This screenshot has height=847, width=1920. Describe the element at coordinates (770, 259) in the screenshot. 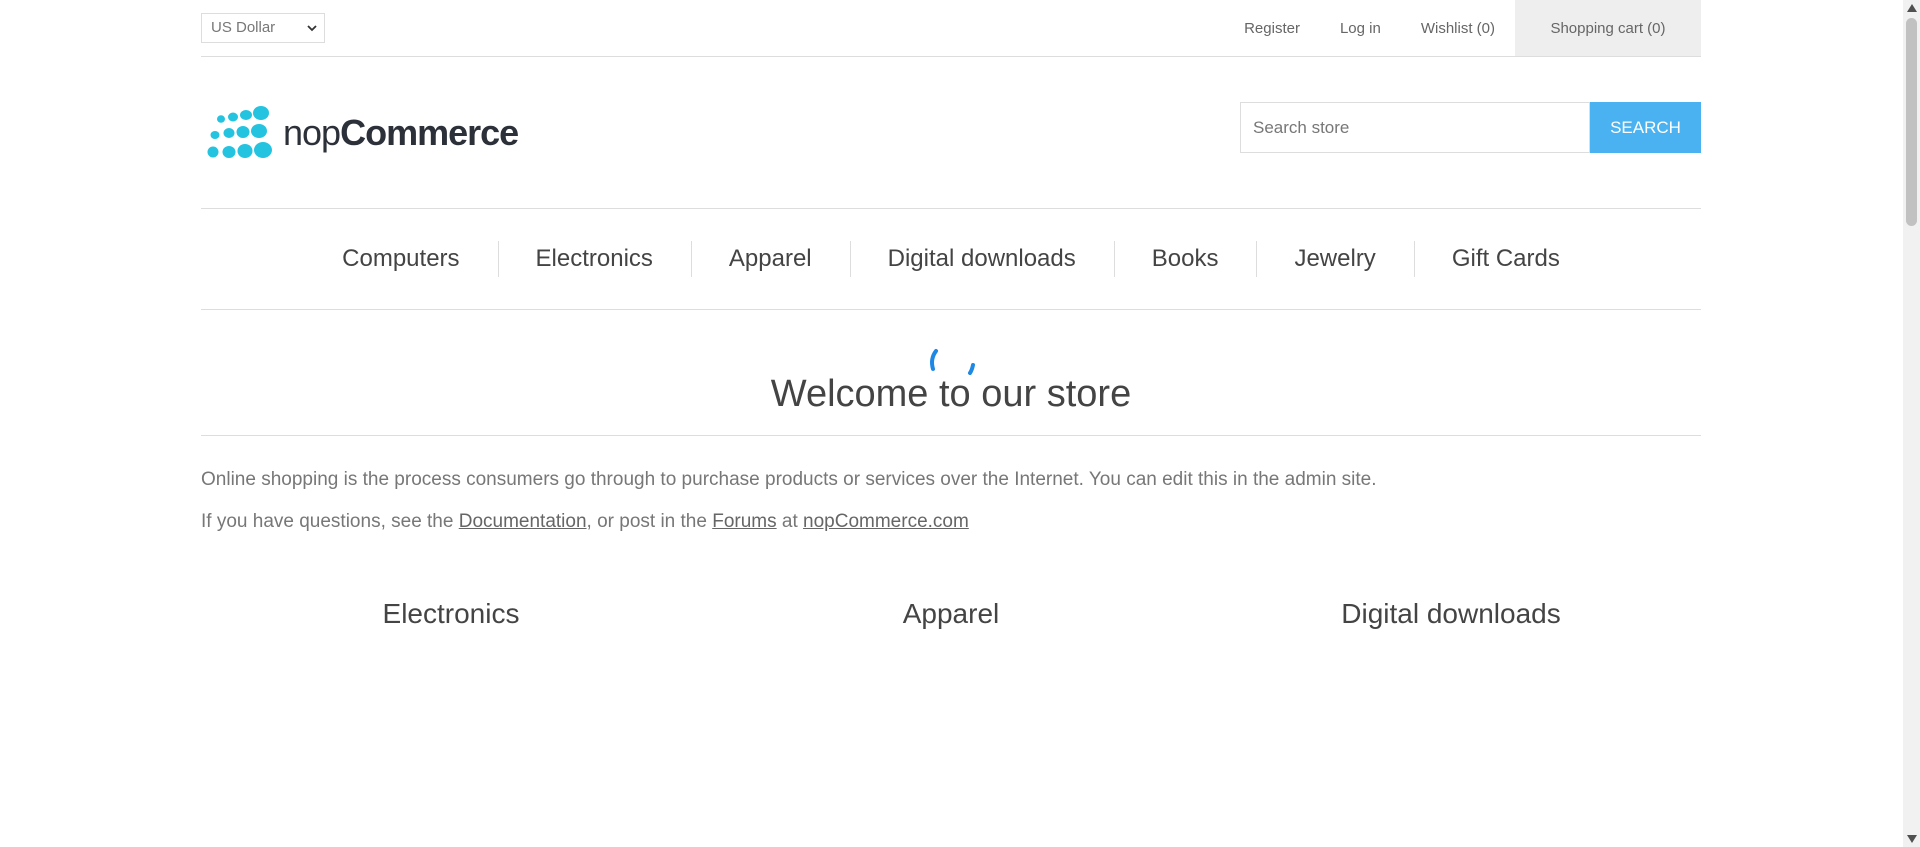

I see `menu-item-apparel: Apparel` at that location.